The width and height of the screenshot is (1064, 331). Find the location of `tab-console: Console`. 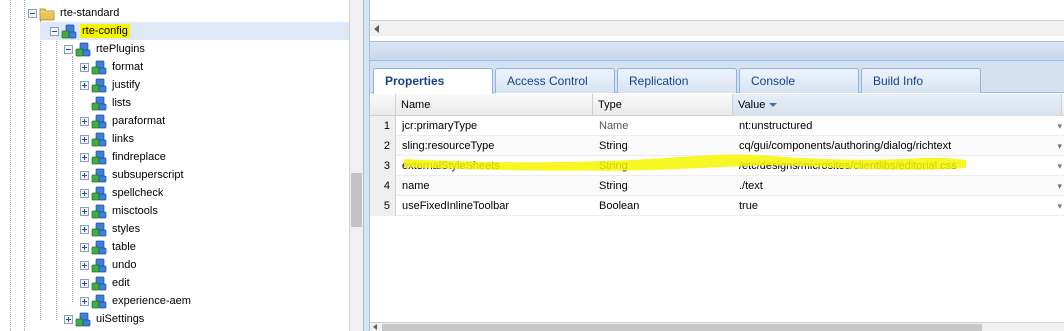

tab-console: Console is located at coordinates (799, 80).